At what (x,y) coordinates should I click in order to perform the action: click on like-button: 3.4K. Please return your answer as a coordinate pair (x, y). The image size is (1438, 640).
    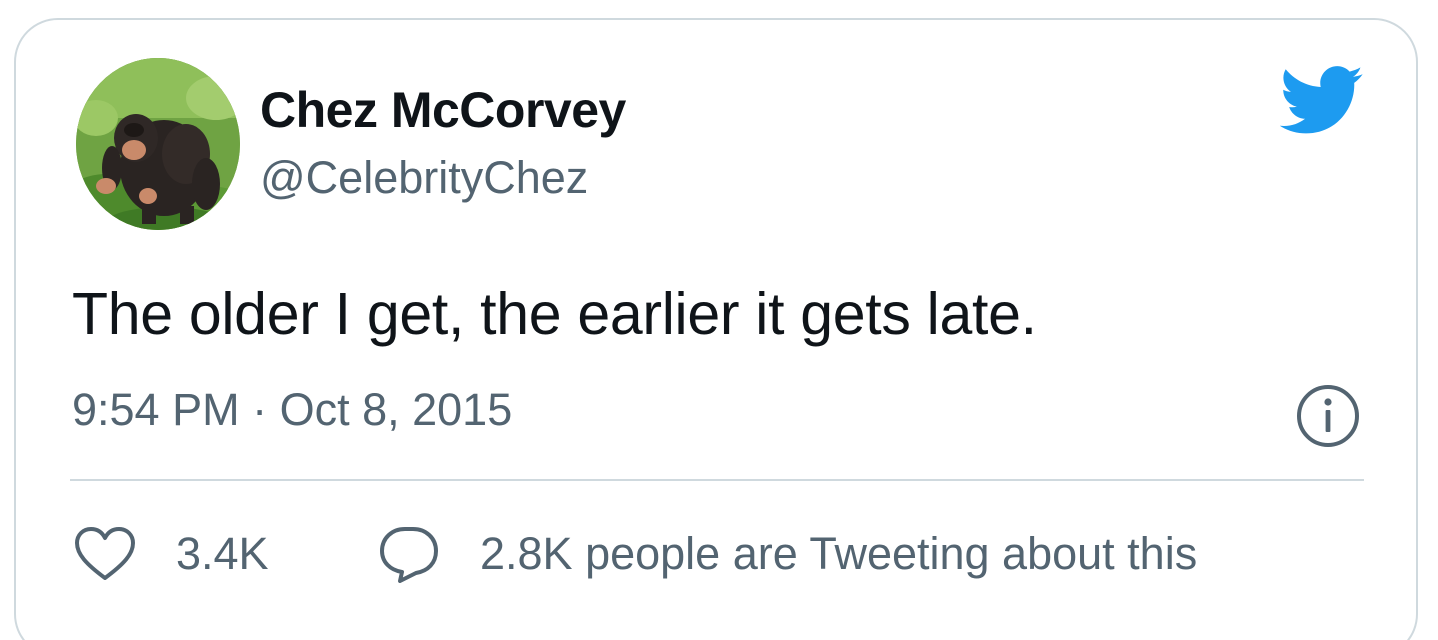
    Looking at the image, I should click on (171, 554).